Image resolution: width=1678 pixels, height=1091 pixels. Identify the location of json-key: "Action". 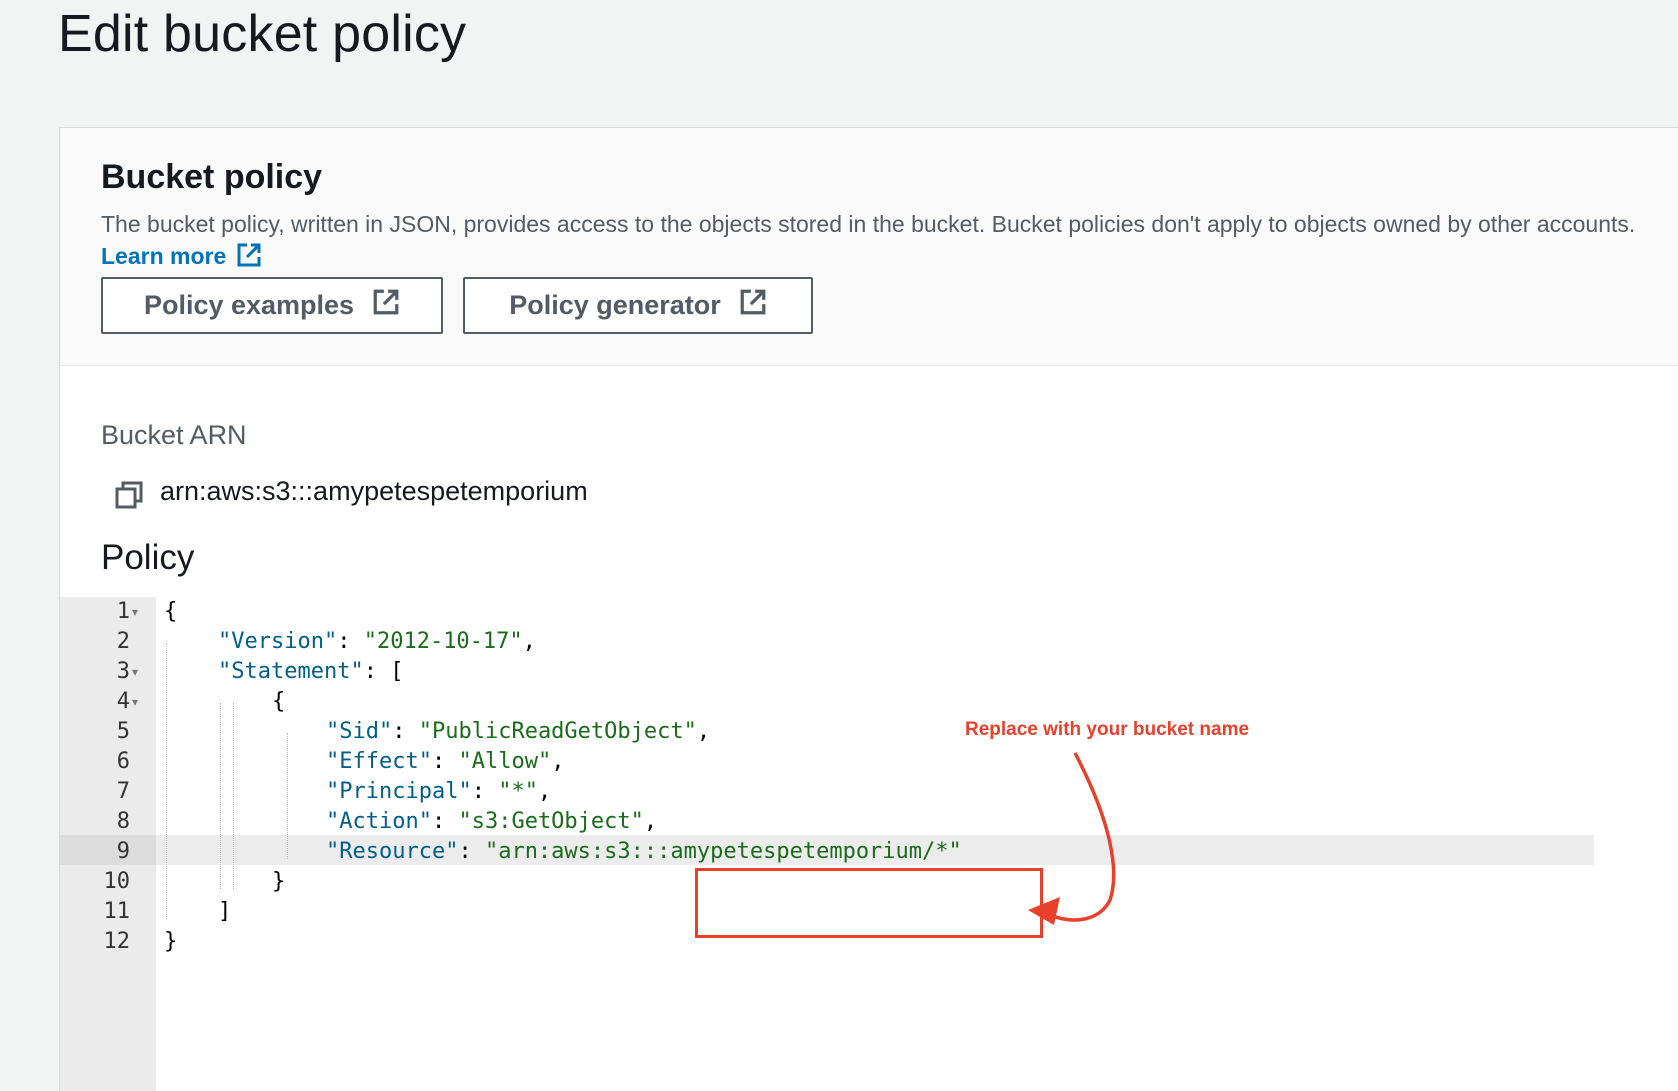
(379, 821).